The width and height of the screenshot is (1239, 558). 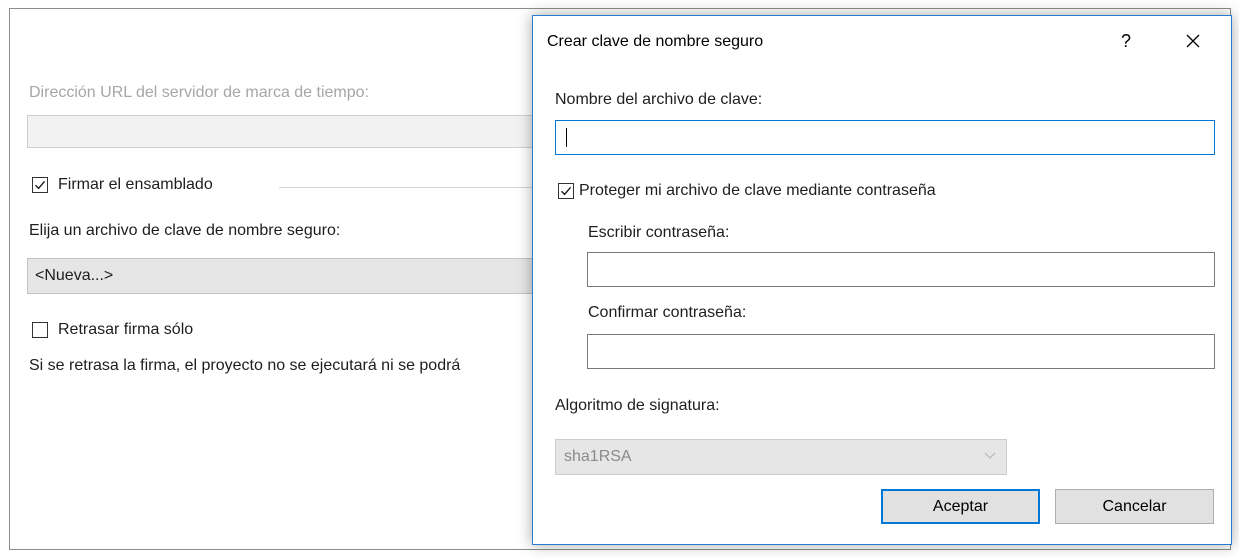 What do you see at coordinates (667, 312) in the screenshot?
I see `confirm-password-label: Confirmar contraseña:` at bounding box center [667, 312].